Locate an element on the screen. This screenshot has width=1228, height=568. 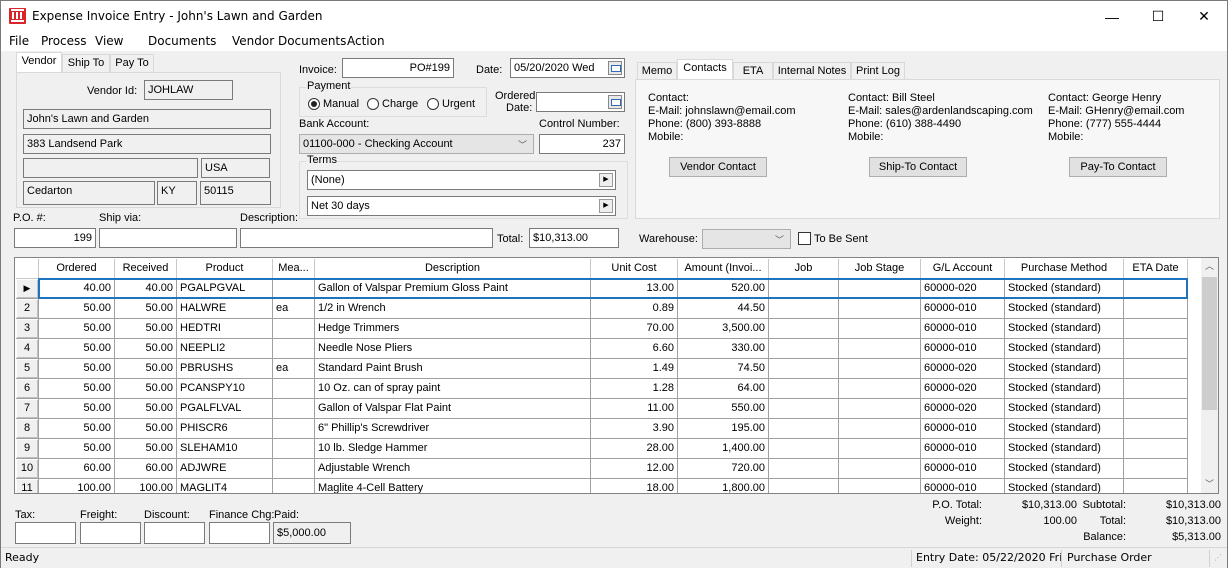
cell-product: HEDTRI is located at coordinates (225, 329).